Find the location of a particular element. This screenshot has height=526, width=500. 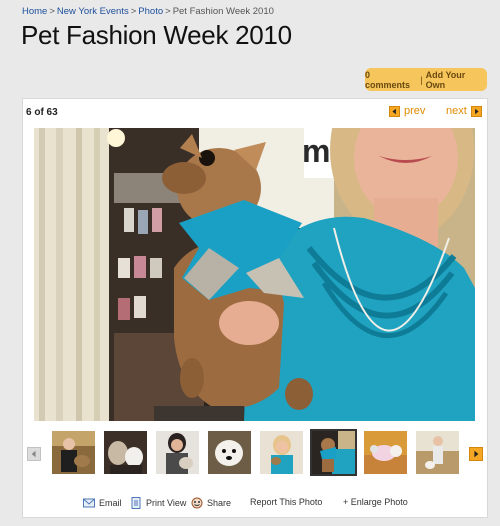

comments-pill: 0 comments | Add Your Own is located at coordinates (426, 79).